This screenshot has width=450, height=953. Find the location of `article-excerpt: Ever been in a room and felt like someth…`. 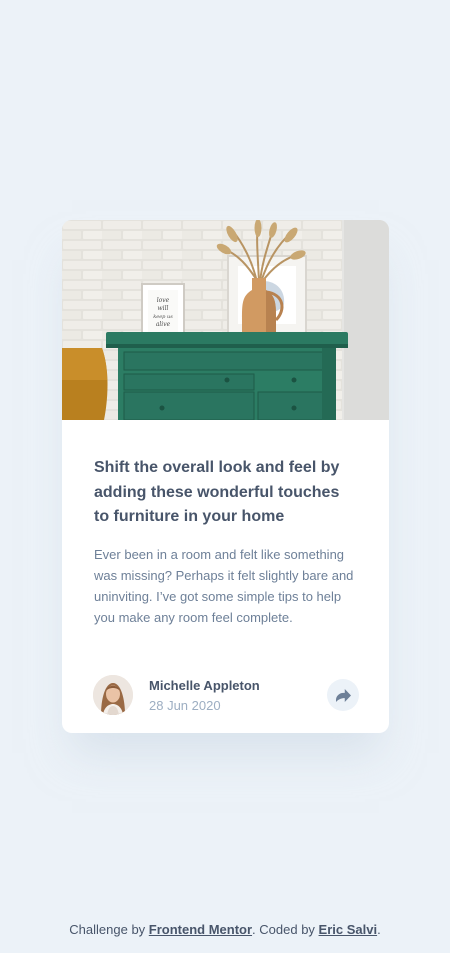

article-excerpt: Ever been in a room and felt like someth… is located at coordinates (224, 585).